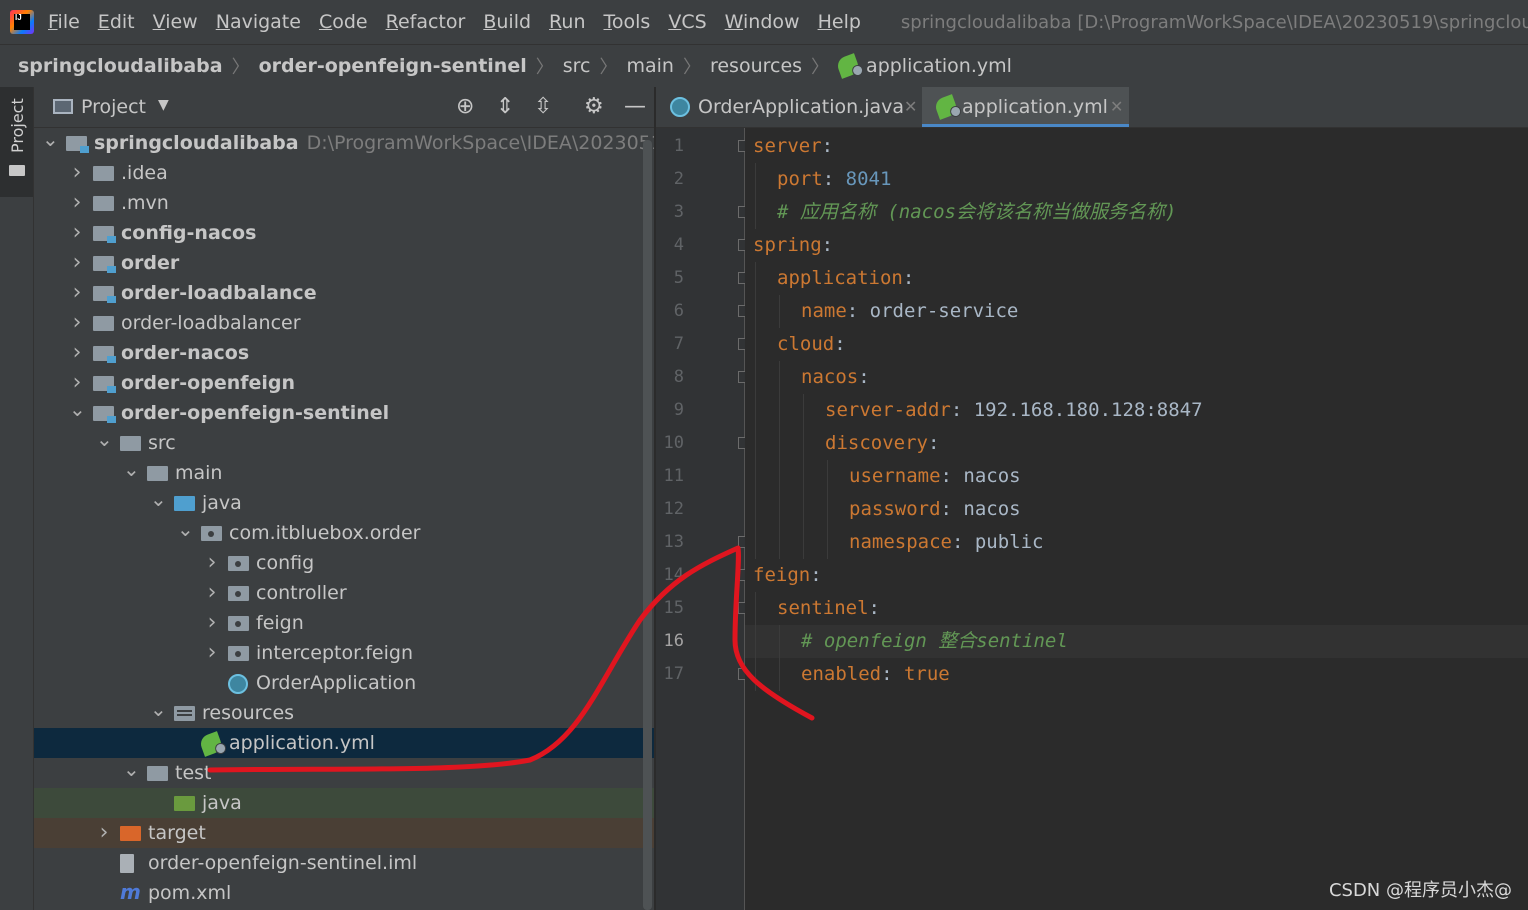 This screenshot has height=910, width=1528. What do you see at coordinates (344, 833) in the screenshot?
I see `tree-row: › target` at bounding box center [344, 833].